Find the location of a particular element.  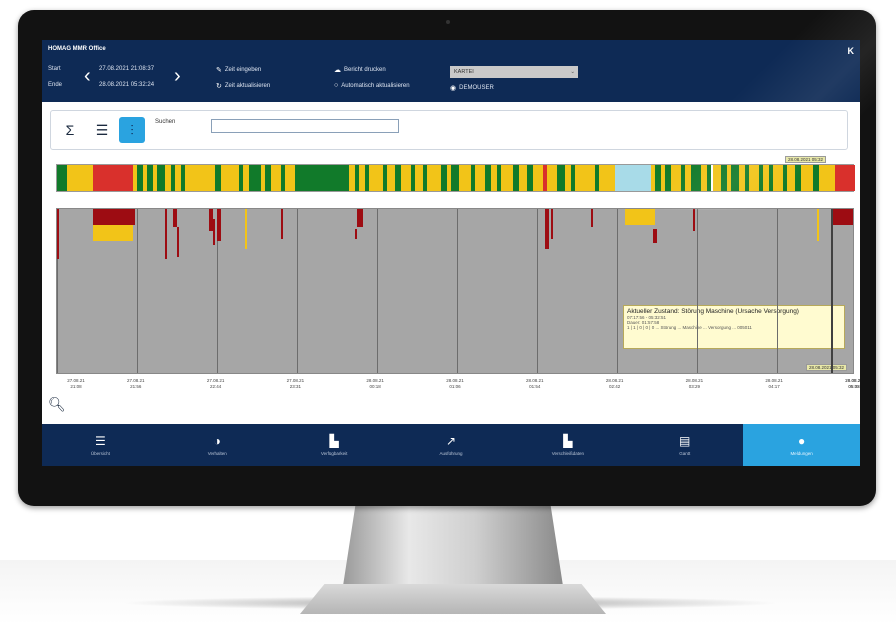

print-report-button: ☁ Bericht drucken is located at coordinates (360, 70).